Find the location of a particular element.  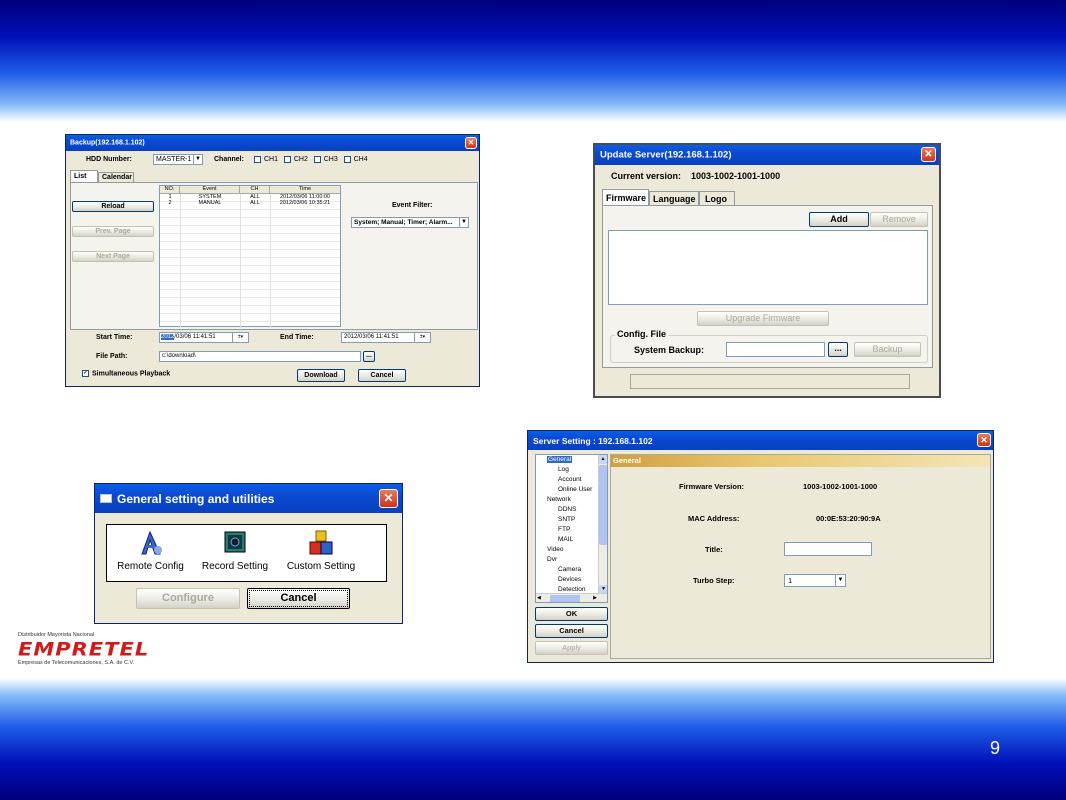

logo-top-text: Distribuidor Mayorista Nacional is located at coordinates (56, 635).